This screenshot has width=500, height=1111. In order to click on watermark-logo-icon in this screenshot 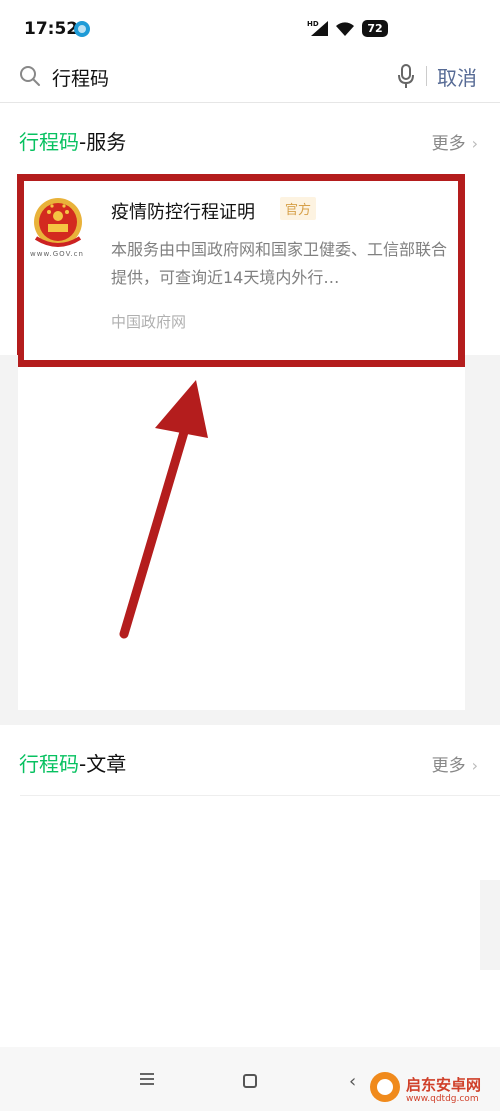, I will do `click(385, 1087)`.